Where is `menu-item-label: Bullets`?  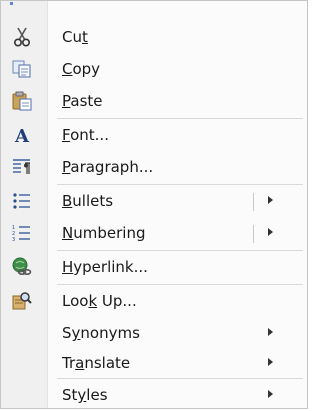 menu-item-label: Bullets is located at coordinates (88, 201).